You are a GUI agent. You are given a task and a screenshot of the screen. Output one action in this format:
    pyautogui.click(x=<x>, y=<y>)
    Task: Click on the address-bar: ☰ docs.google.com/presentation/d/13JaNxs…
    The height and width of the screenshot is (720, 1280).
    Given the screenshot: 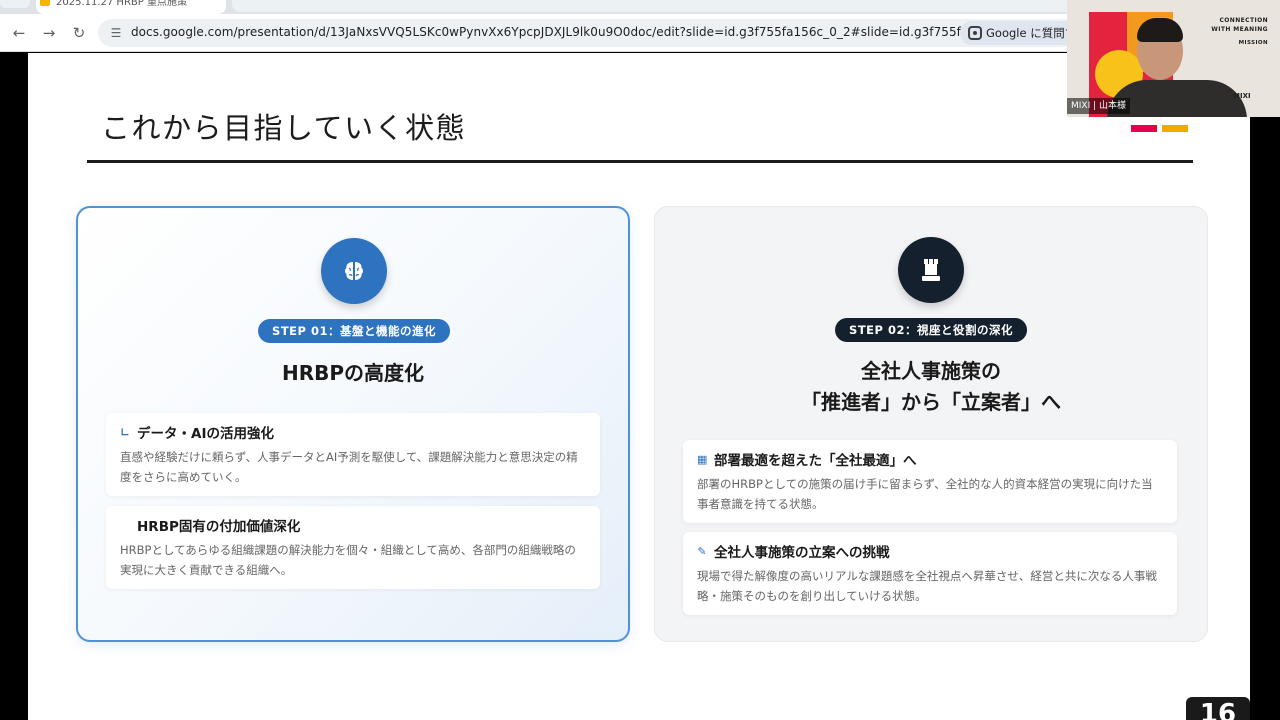 What is the action you would take?
    pyautogui.click(x=598, y=33)
    